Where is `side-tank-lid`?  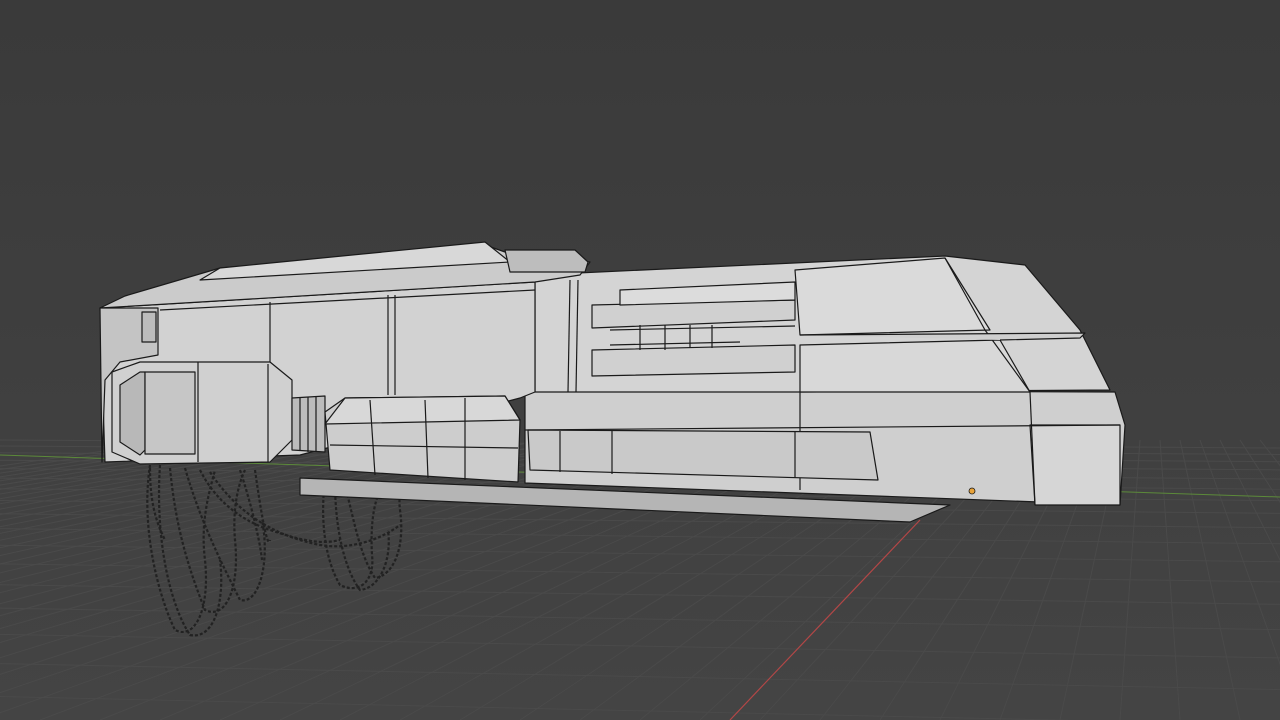
side-tank-lid is located at coordinates (422, 410).